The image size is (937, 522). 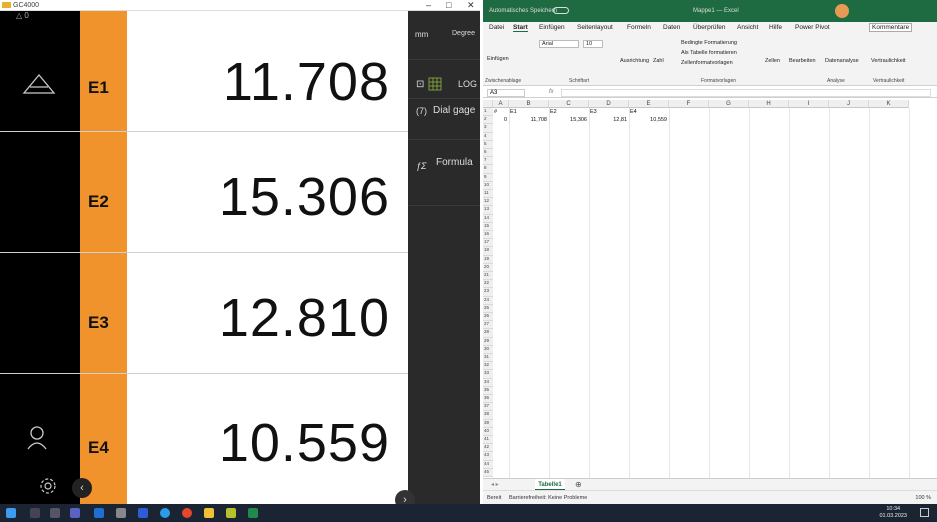 I want to click on explorer-icon, so click(x=209, y=513).